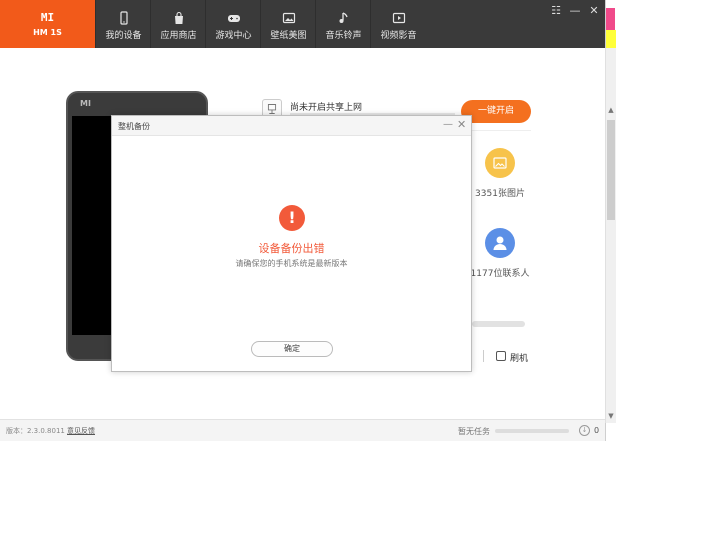 This screenshot has height=538, width=720. I want to click on flash-rom-label: 刷机, so click(519, 357).